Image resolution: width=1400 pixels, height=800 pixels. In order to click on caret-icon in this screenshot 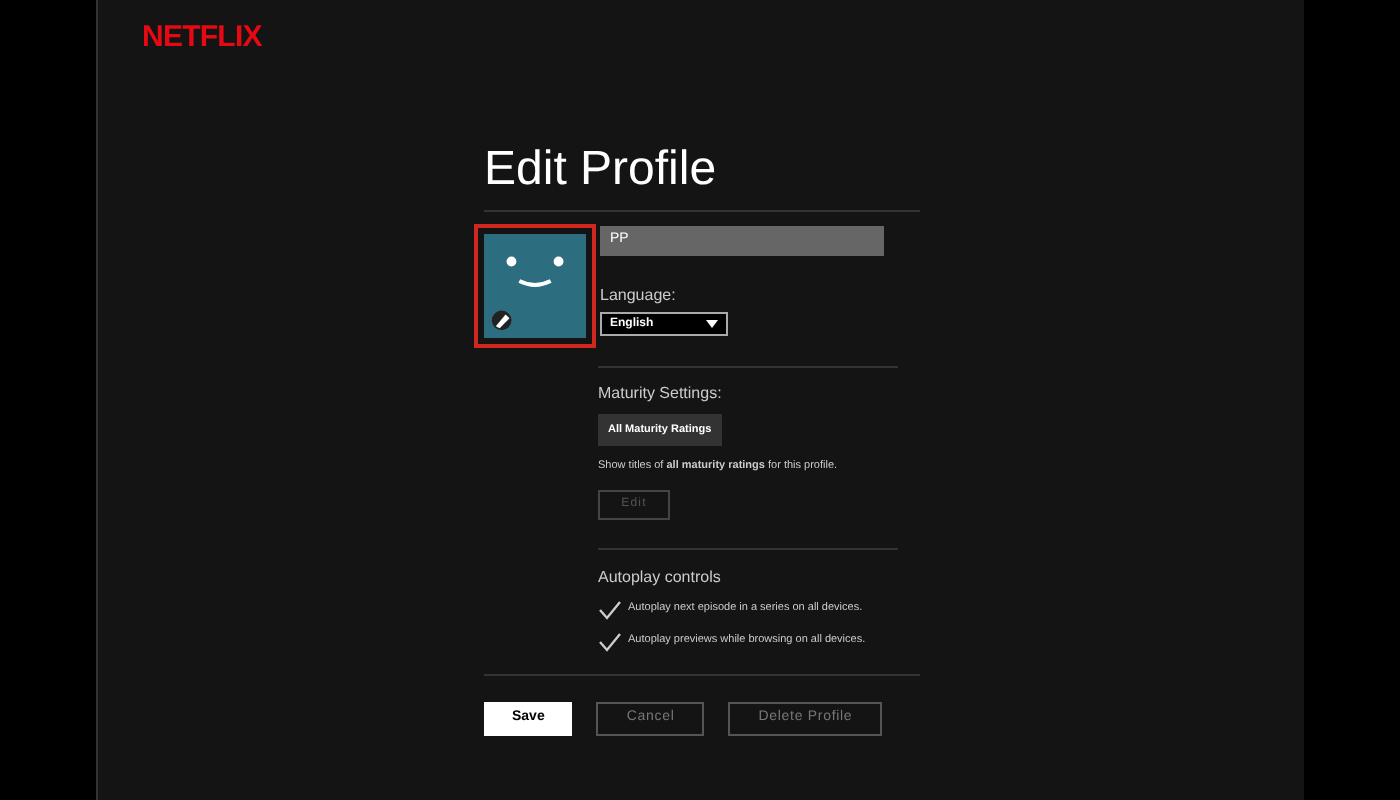, I will do `click(712, 324)`.